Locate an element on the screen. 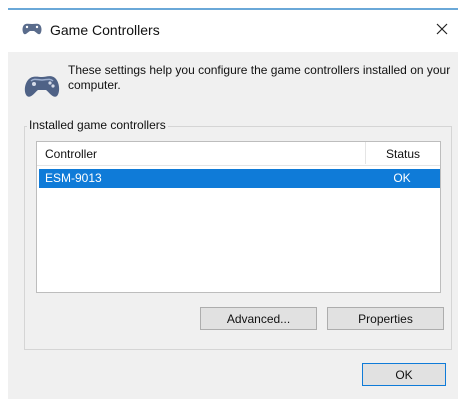 This screenshot has height=399, width=458. close-icon is located at coordinates (442, 29).